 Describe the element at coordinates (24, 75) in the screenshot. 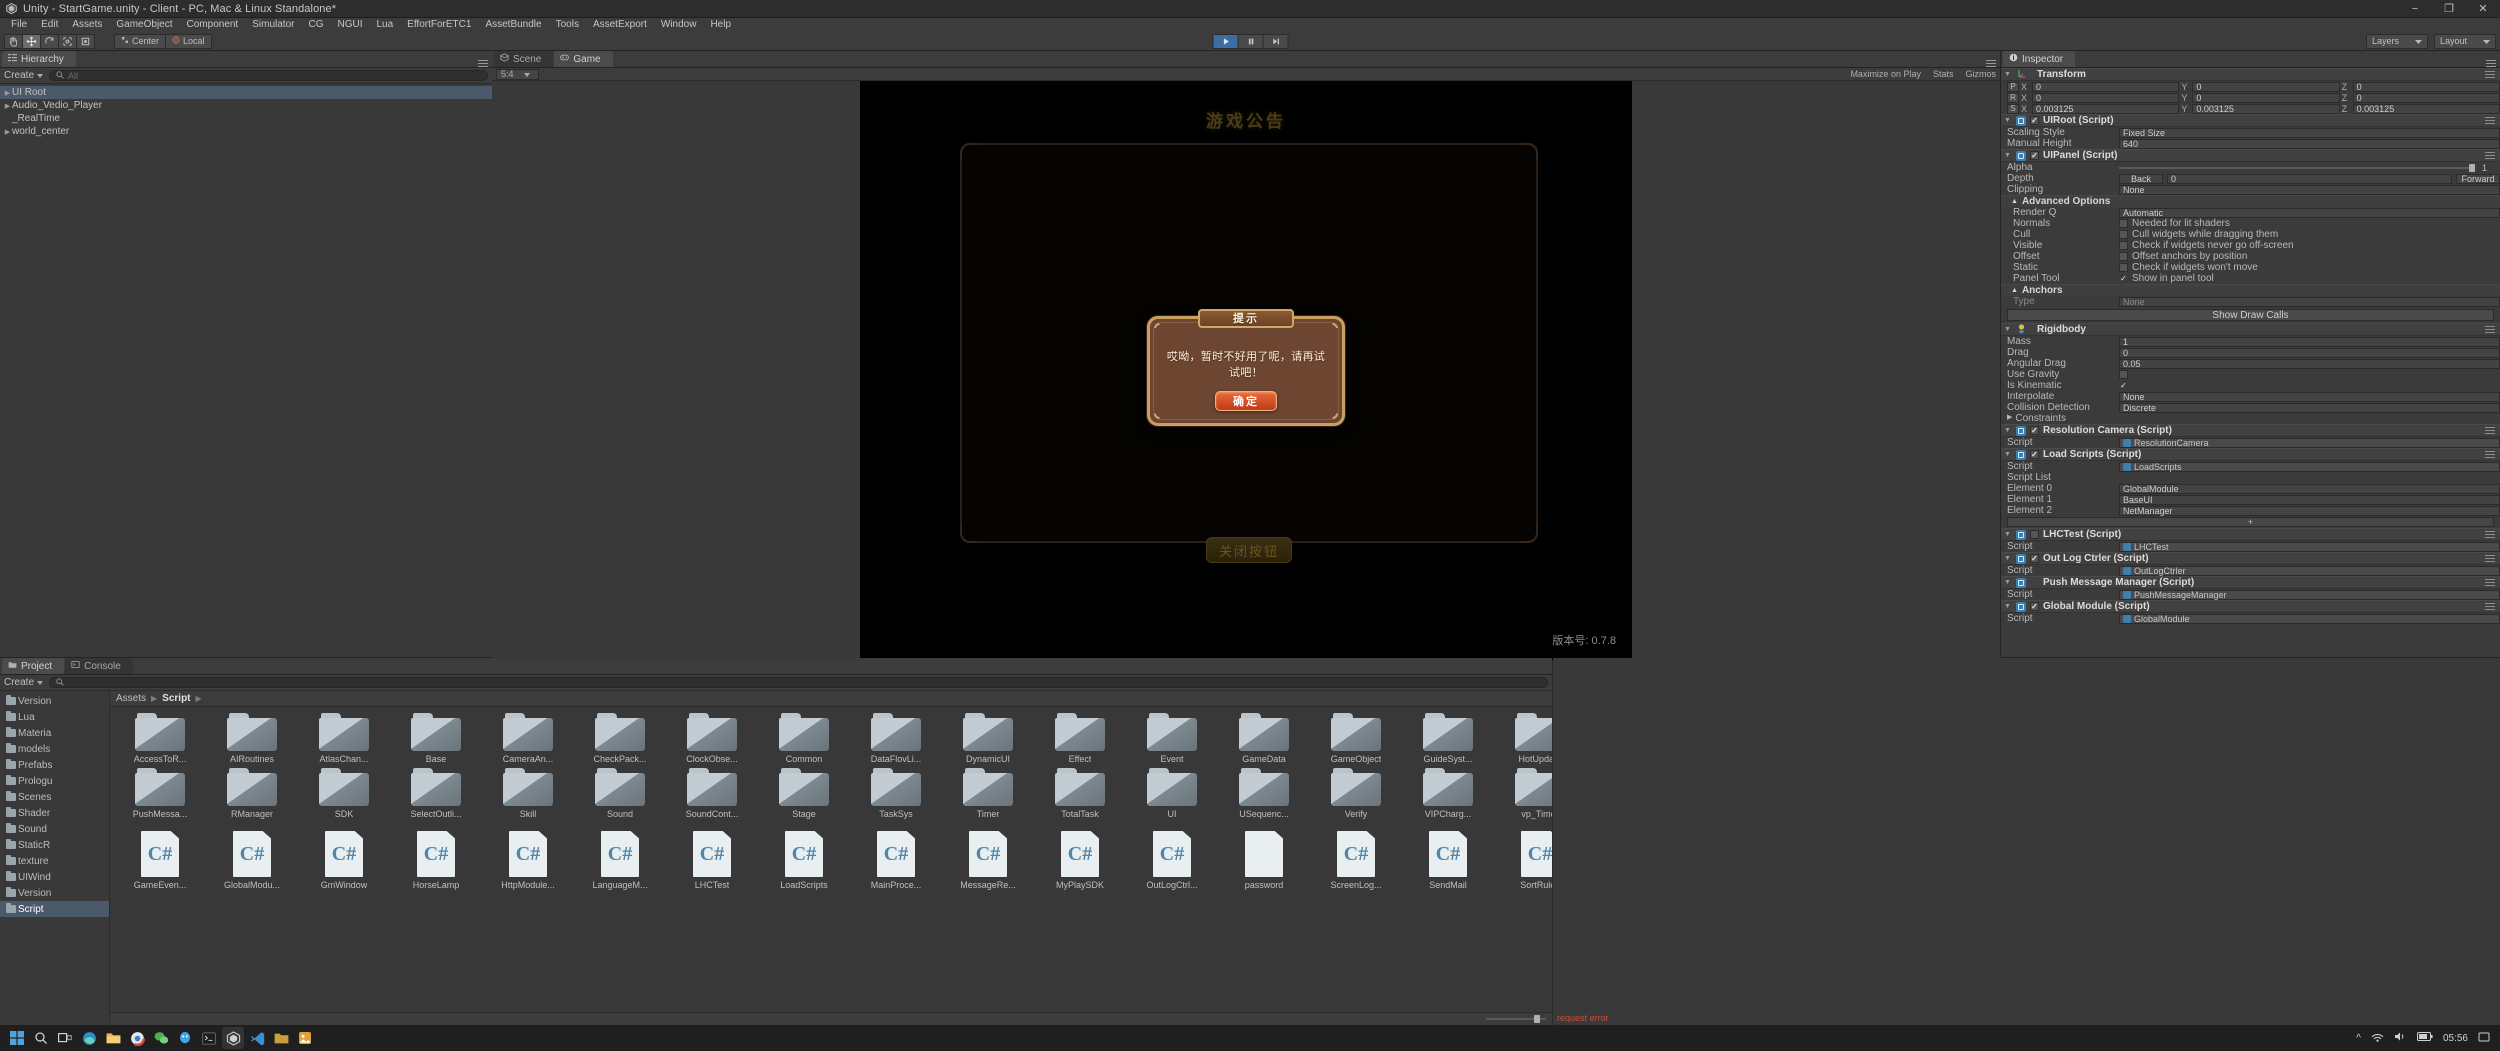

I see `hierarchy-create-button: Create` at that location.